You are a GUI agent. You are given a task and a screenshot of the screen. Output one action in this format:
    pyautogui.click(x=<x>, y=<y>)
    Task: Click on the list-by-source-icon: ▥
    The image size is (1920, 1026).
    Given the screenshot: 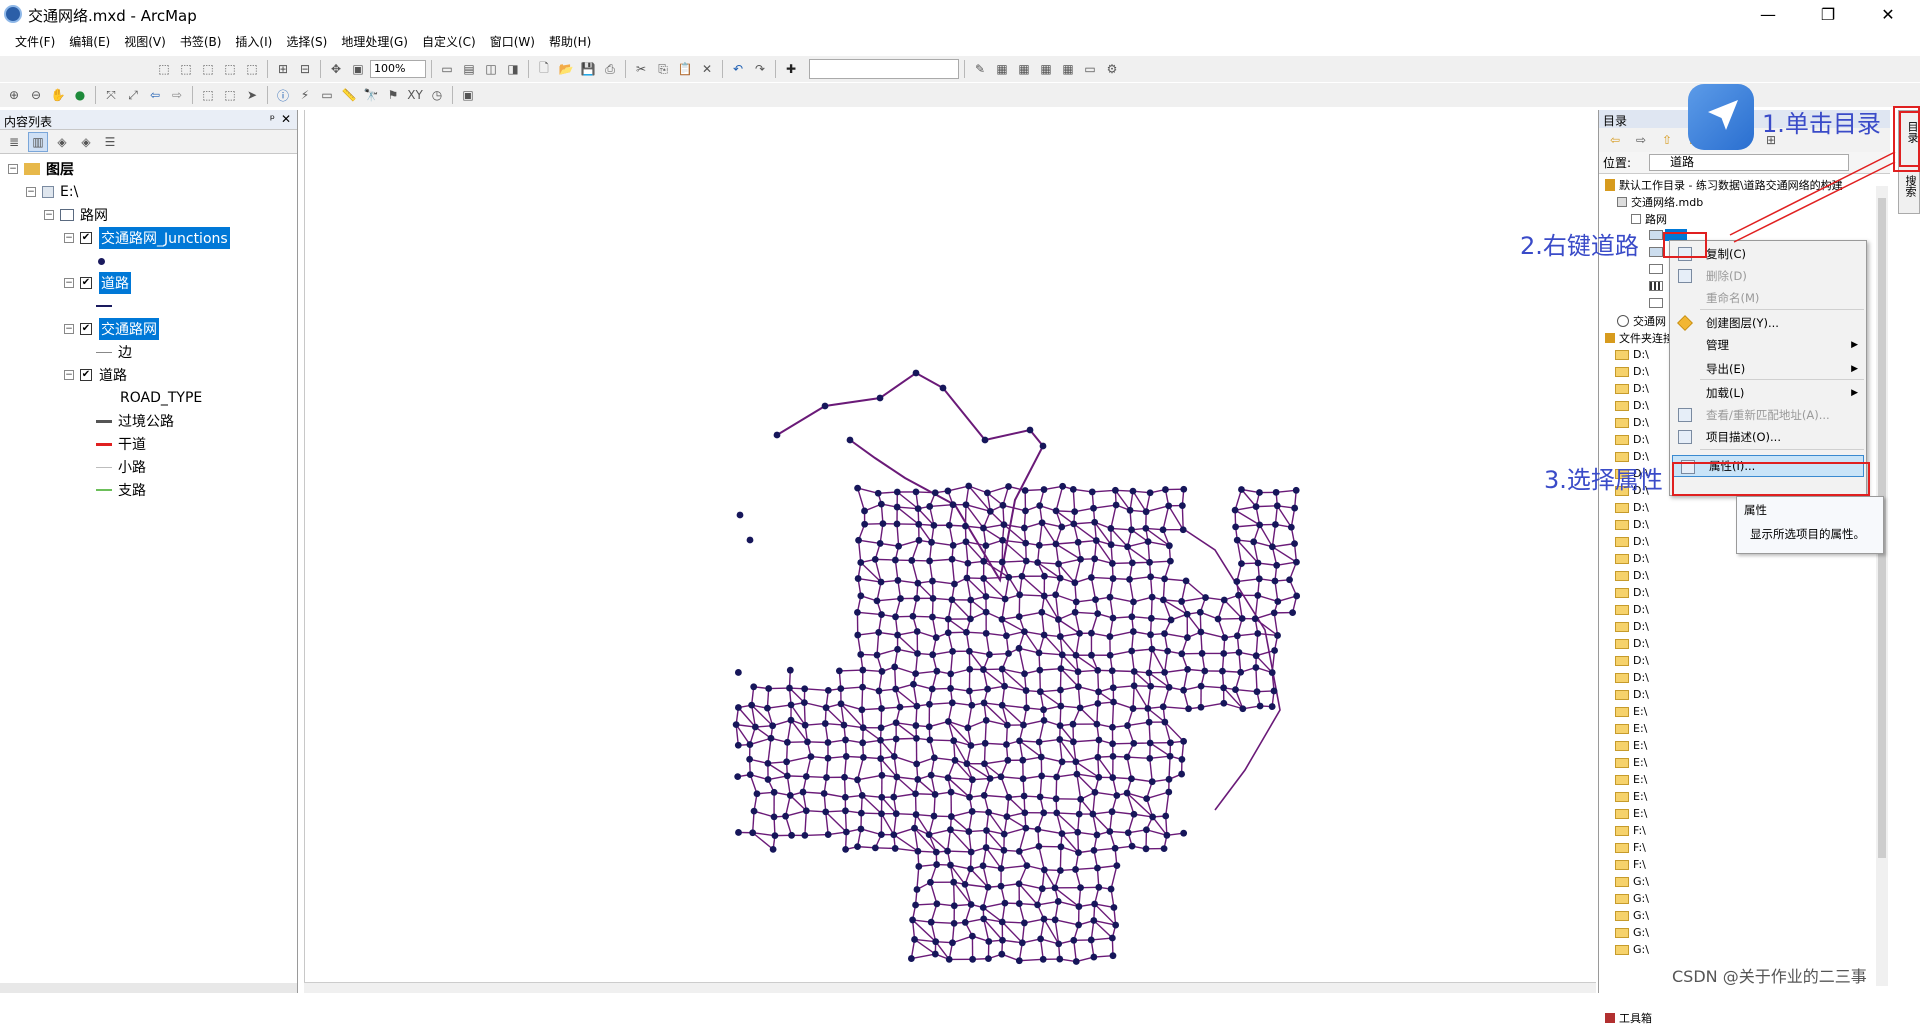 What is the action you would take?
    pyautogui.click(x=38, y=142)
    